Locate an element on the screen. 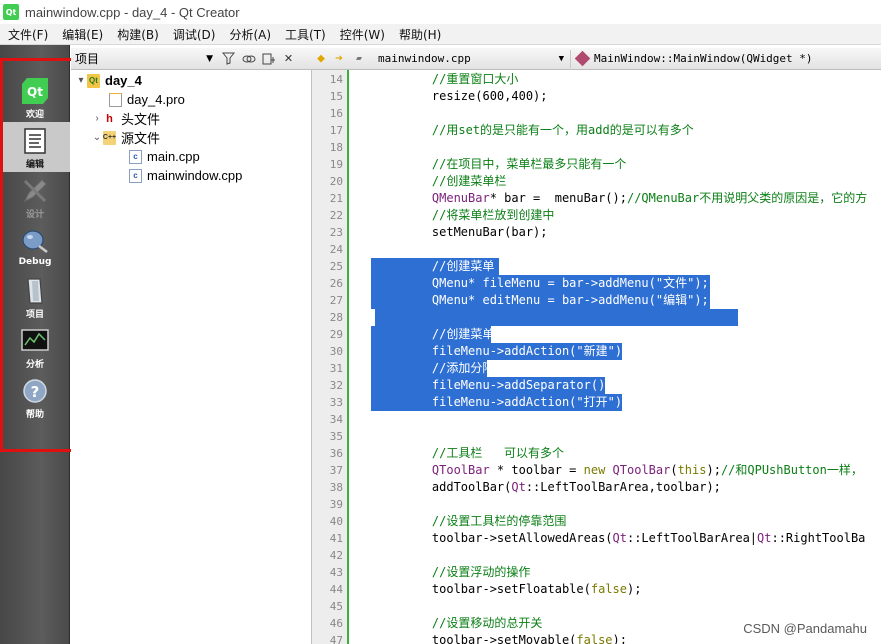  open-documents-combo: ▰ mainwindow.cpp ▼ is located at coordinates (463, 58).